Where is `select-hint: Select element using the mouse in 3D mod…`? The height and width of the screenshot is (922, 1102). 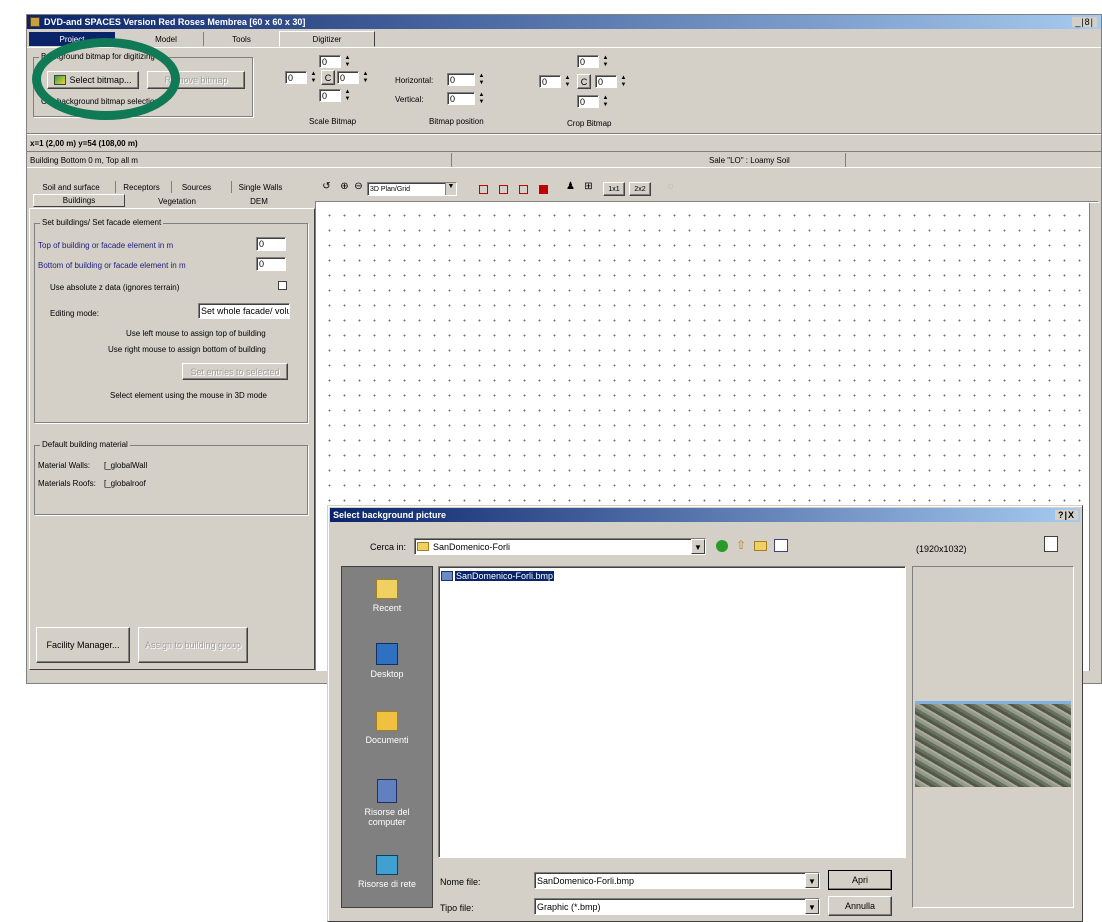
select-hint: Select element using the mouse in 3D mod… is located at coordinates (188, 395).